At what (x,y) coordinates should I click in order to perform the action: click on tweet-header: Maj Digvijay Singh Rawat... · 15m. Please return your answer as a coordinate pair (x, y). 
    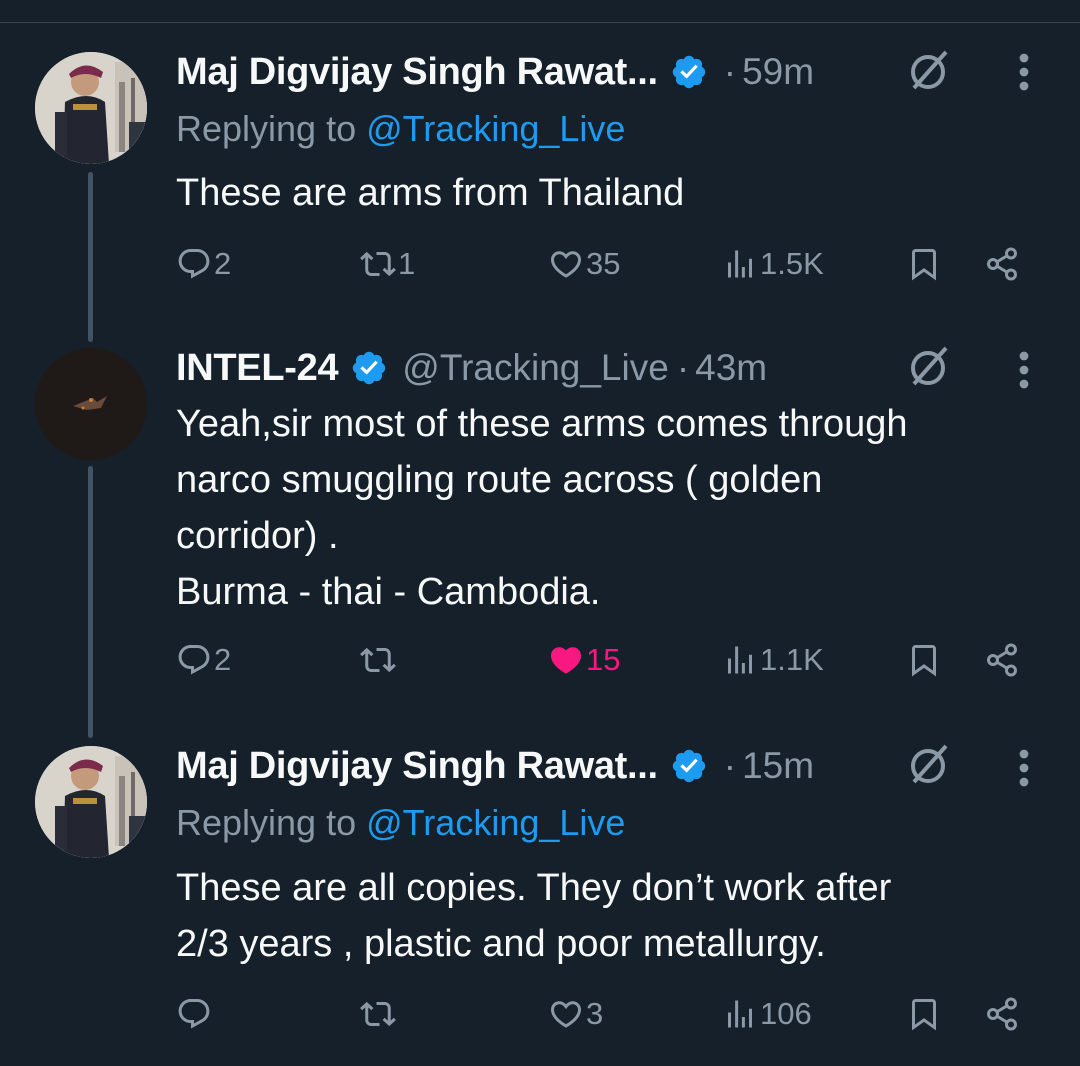
    Looking at the image, I should click on (495, 766).